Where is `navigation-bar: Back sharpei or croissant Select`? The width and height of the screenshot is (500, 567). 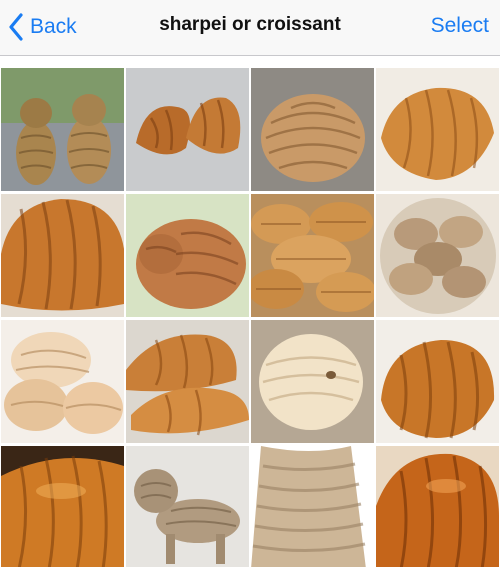 navigation-bar: Back sharpei or croissant Select is located at coordinates (250, 28).